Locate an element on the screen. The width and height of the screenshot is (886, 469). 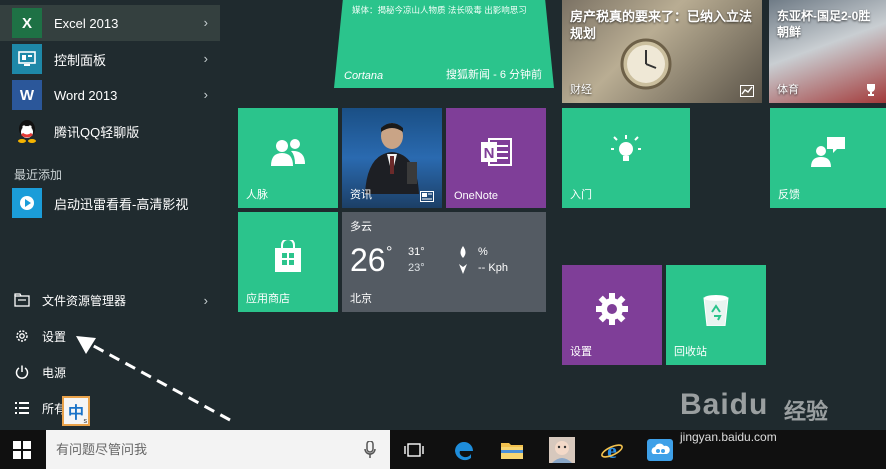
cortana-label: Cortana is located at coordinates (364, 76).